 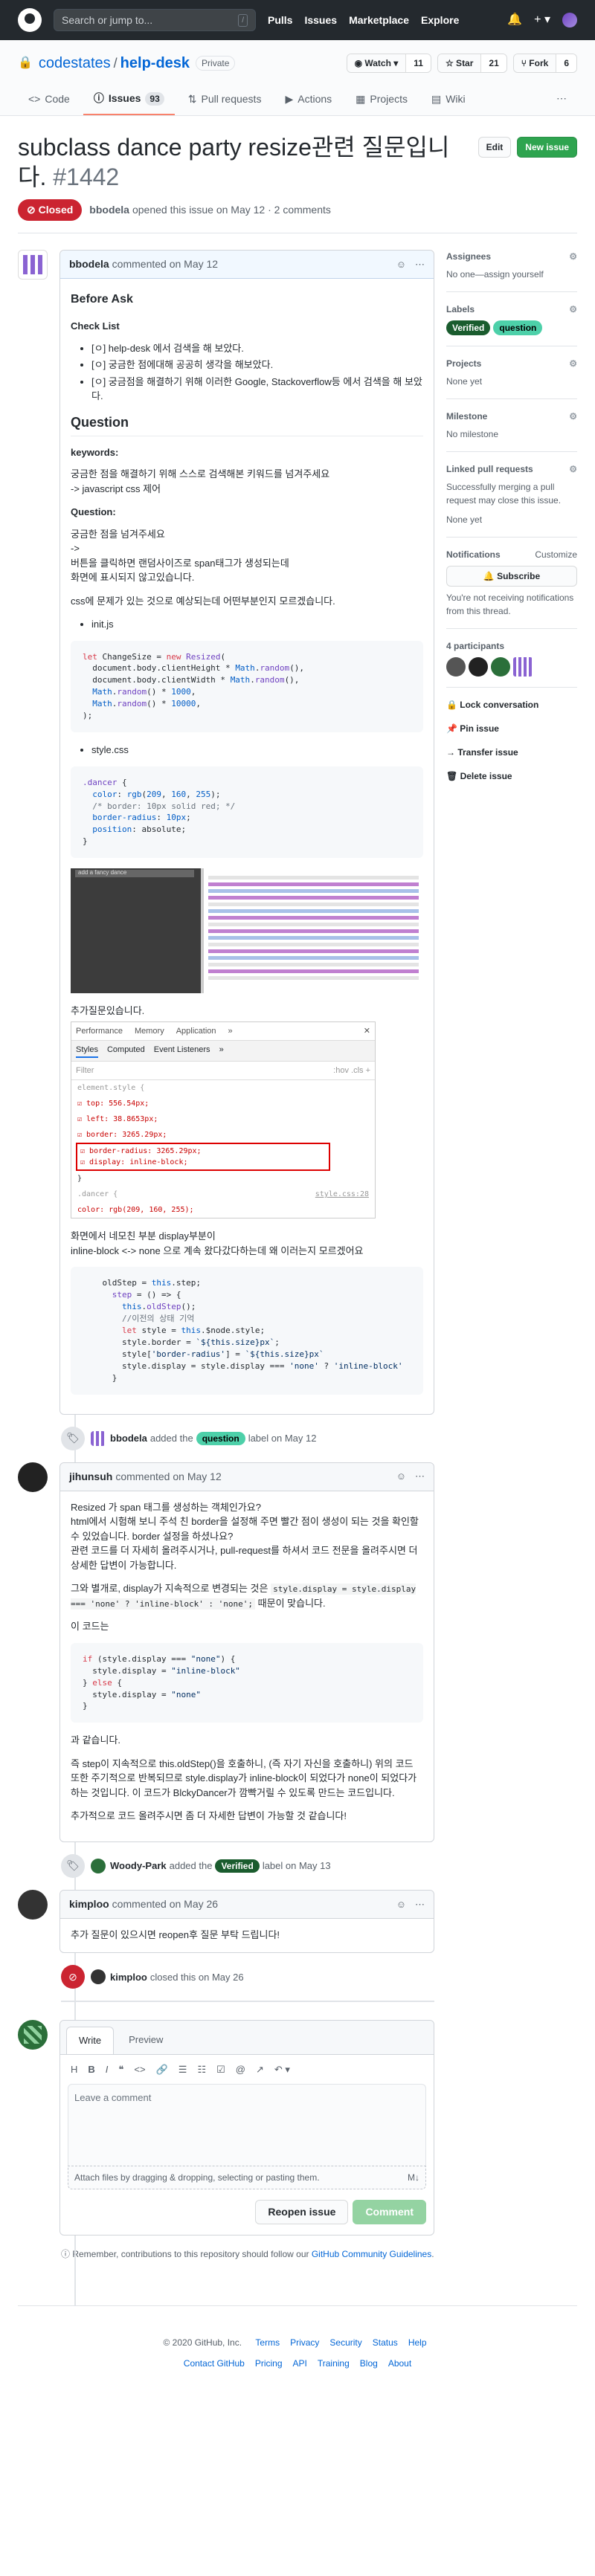 I want to click on cross-reference-icon: ↗, so click(x=260, y=2069).